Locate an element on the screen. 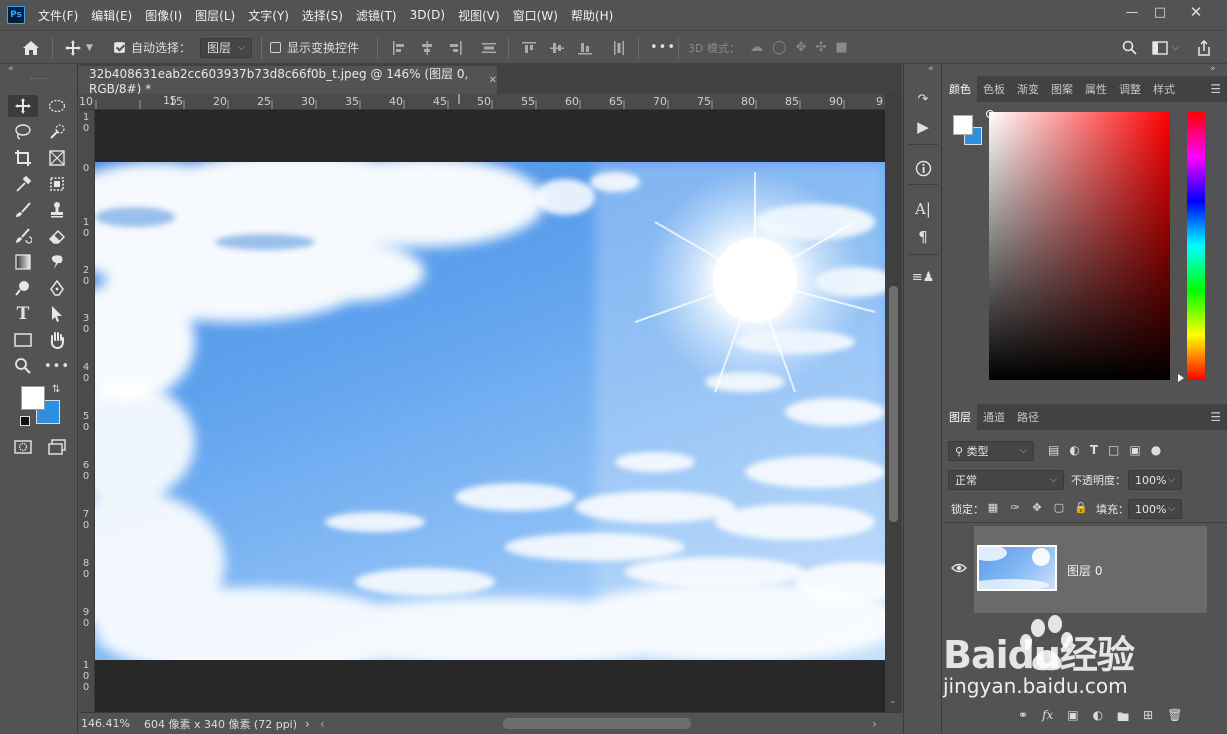 The height and width of the screenshot is (734, 1227). type-tool-icon: T is located at coordinates (23, 314).